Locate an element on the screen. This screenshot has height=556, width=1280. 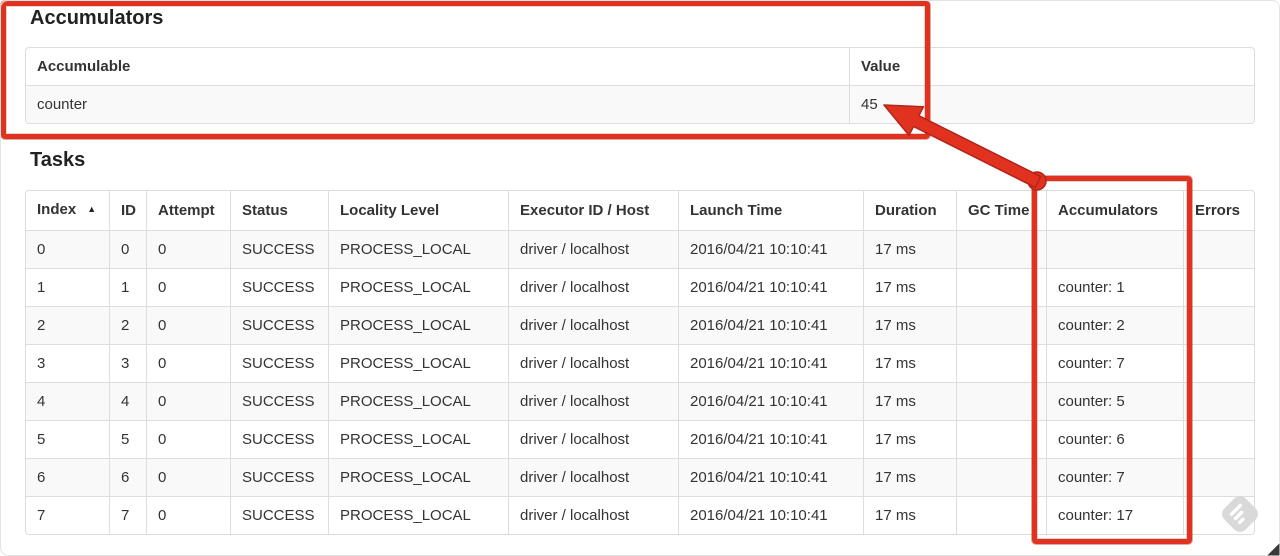
cell-id: 3 is located at coordinates (127, 363).